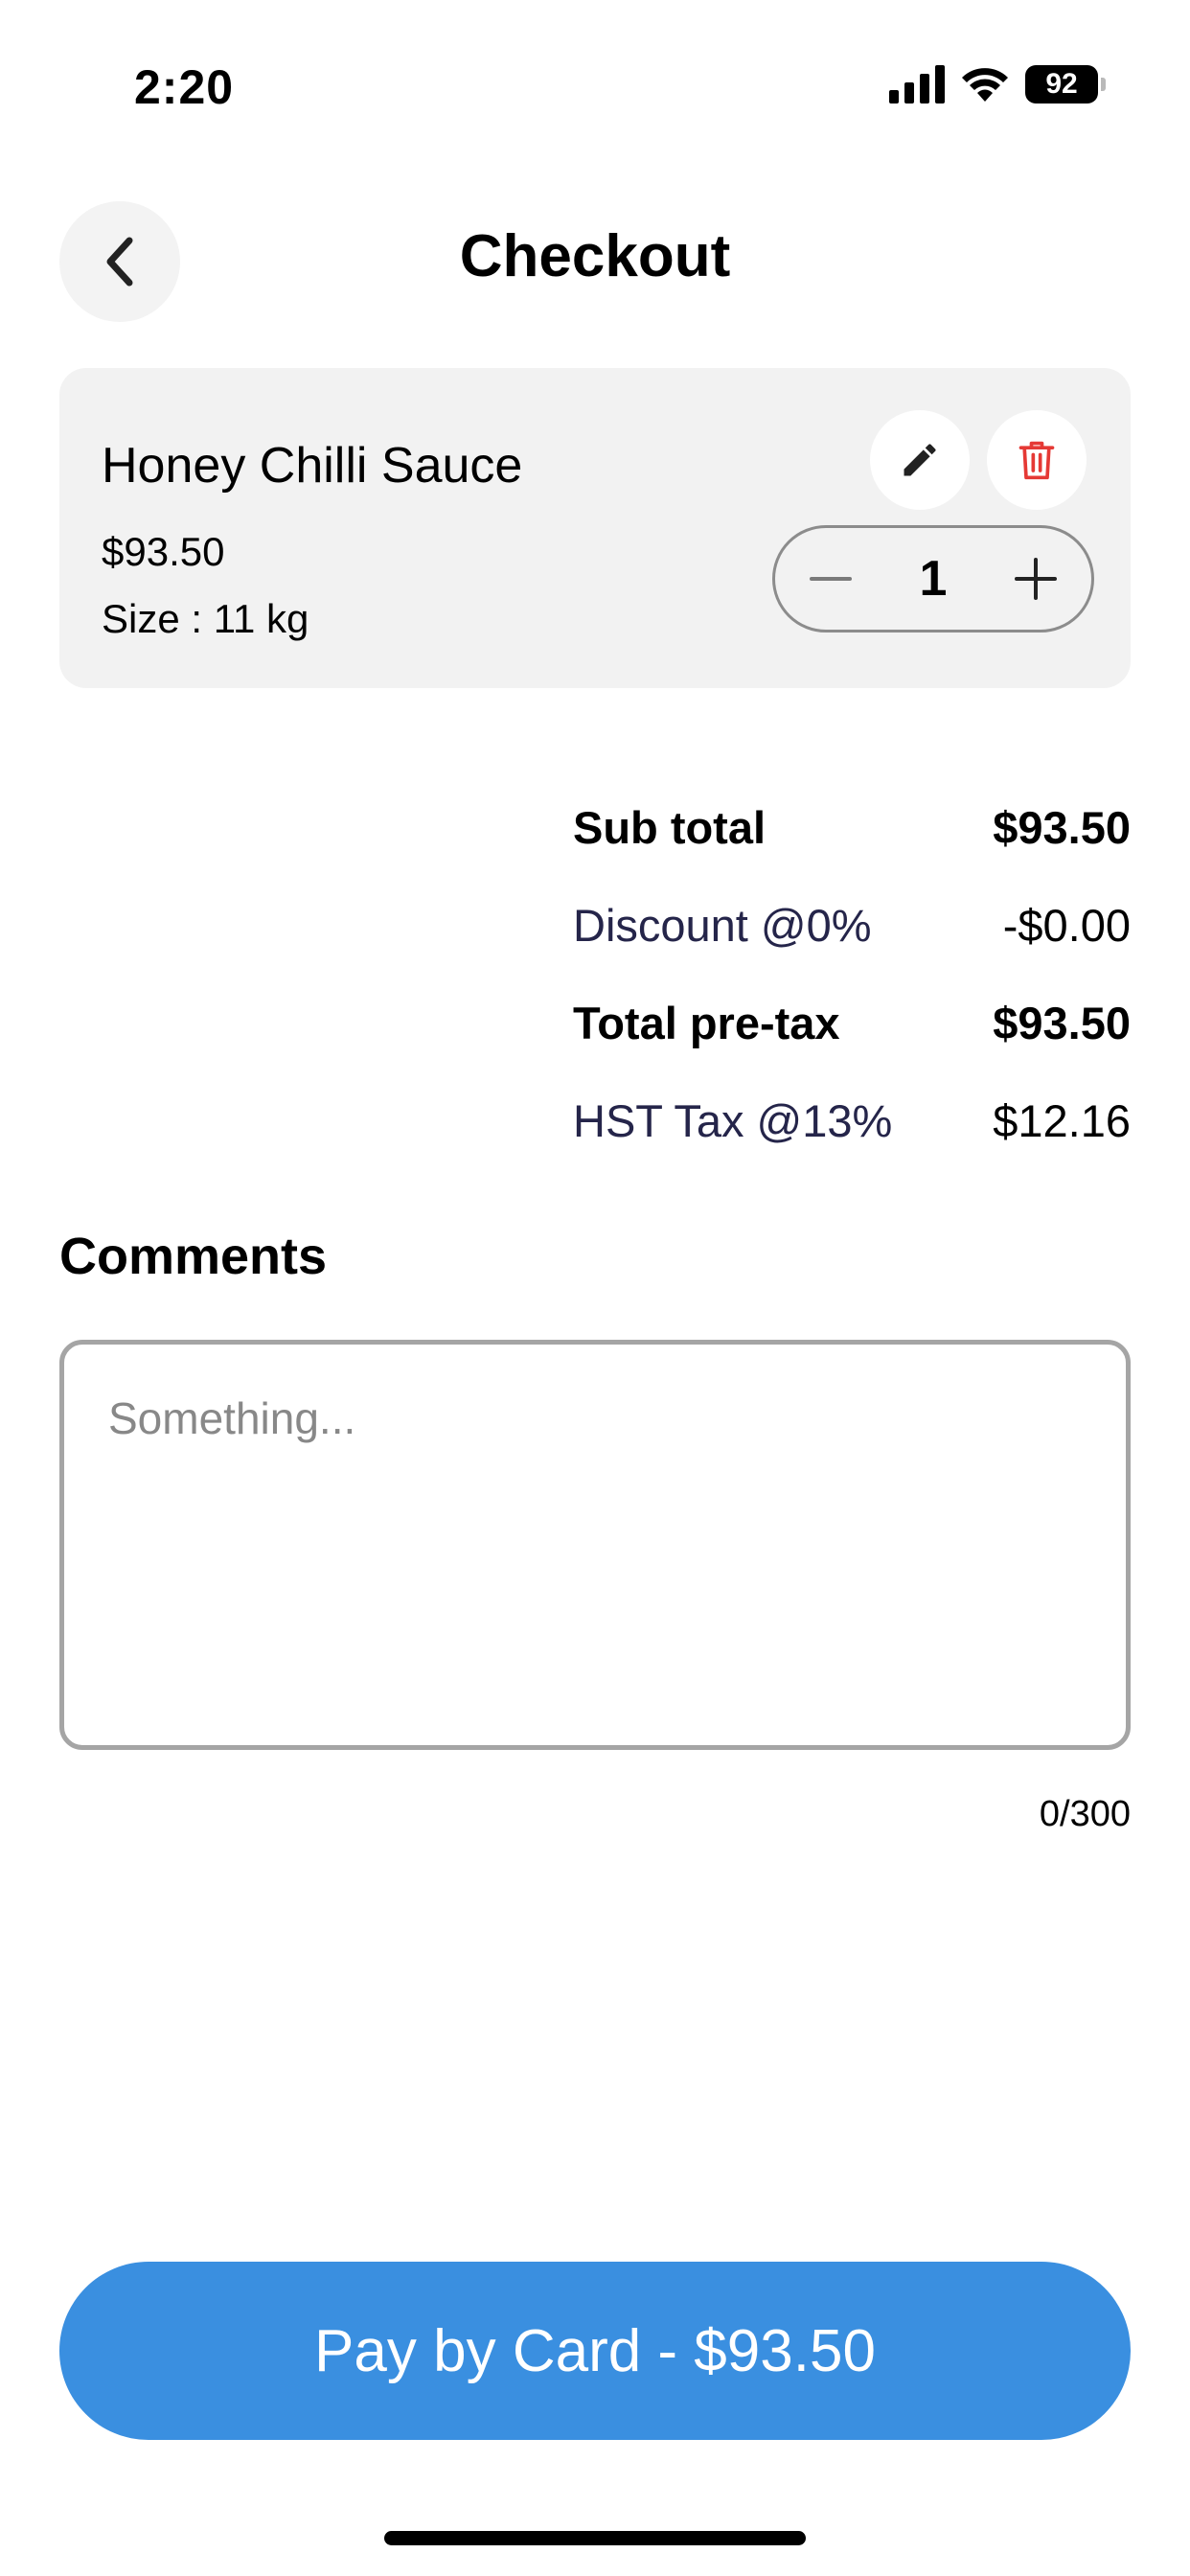 The image size is (1190, 2576). What do you see at coordinates (185, 87) in the screenshot?
I see `status-time: 2:20` at bounding box center [185, 87].